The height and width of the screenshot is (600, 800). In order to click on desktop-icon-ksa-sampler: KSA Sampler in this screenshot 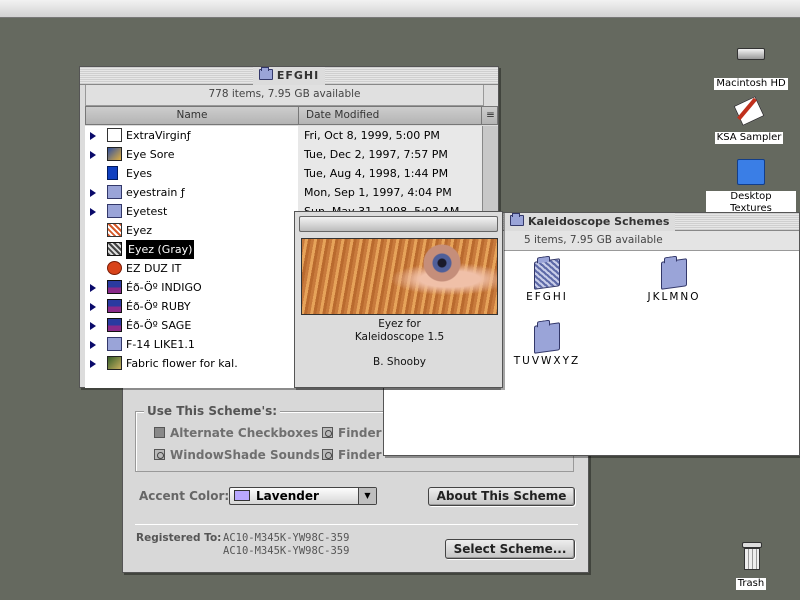, I will do `click(749, 119)`.